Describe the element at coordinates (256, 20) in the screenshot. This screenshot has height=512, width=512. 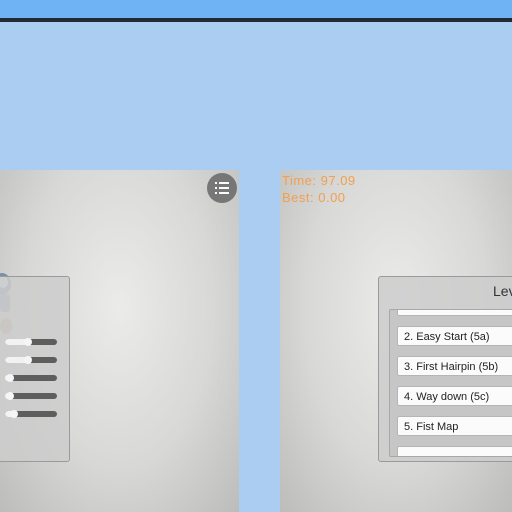
I see `top-bar-border` at that location.